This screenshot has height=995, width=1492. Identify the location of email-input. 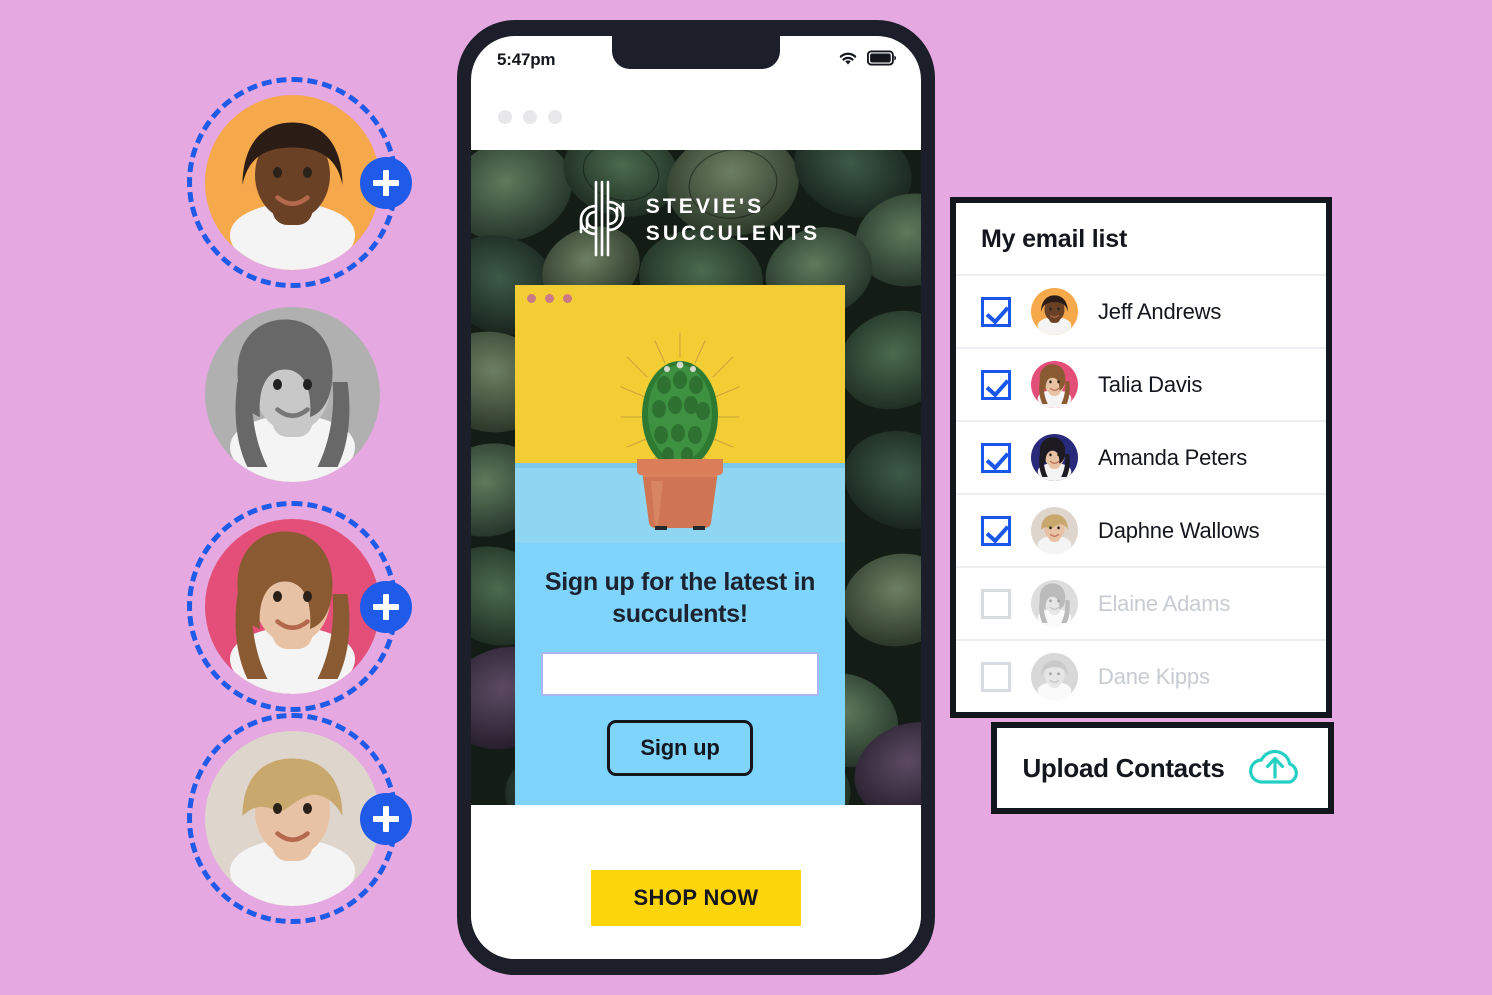
(680, 674).